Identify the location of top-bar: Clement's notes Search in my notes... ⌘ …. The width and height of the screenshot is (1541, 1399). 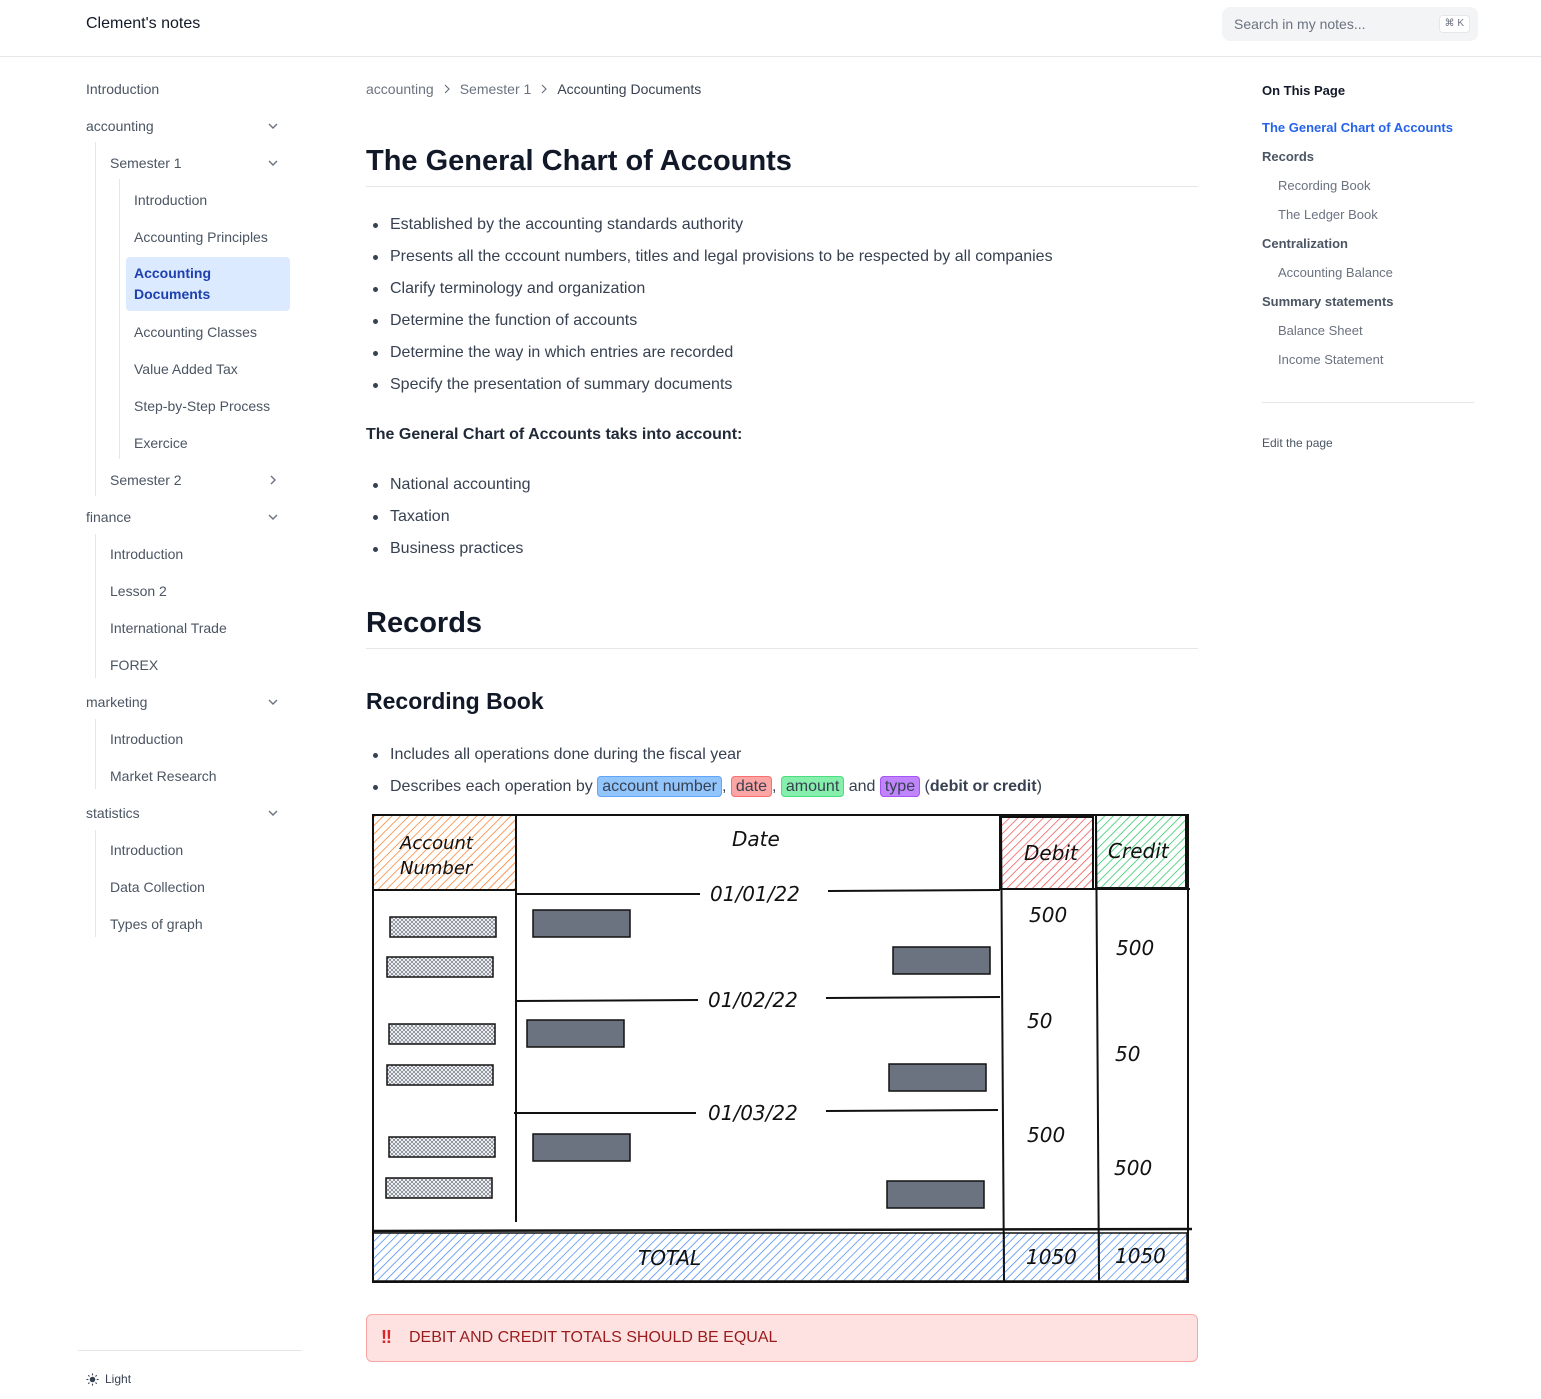
(770, 28).